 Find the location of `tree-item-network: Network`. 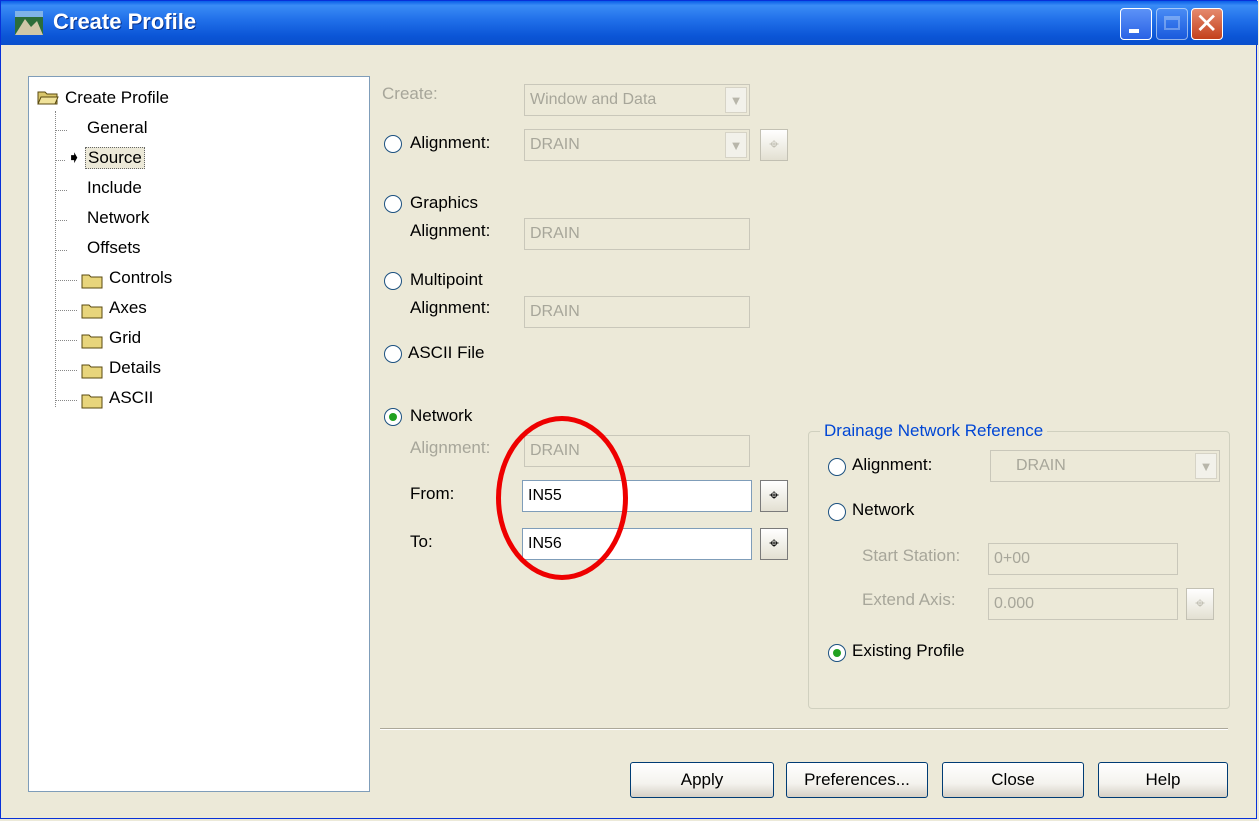

tree-item-network: Network is located at coordinates (118, 218).